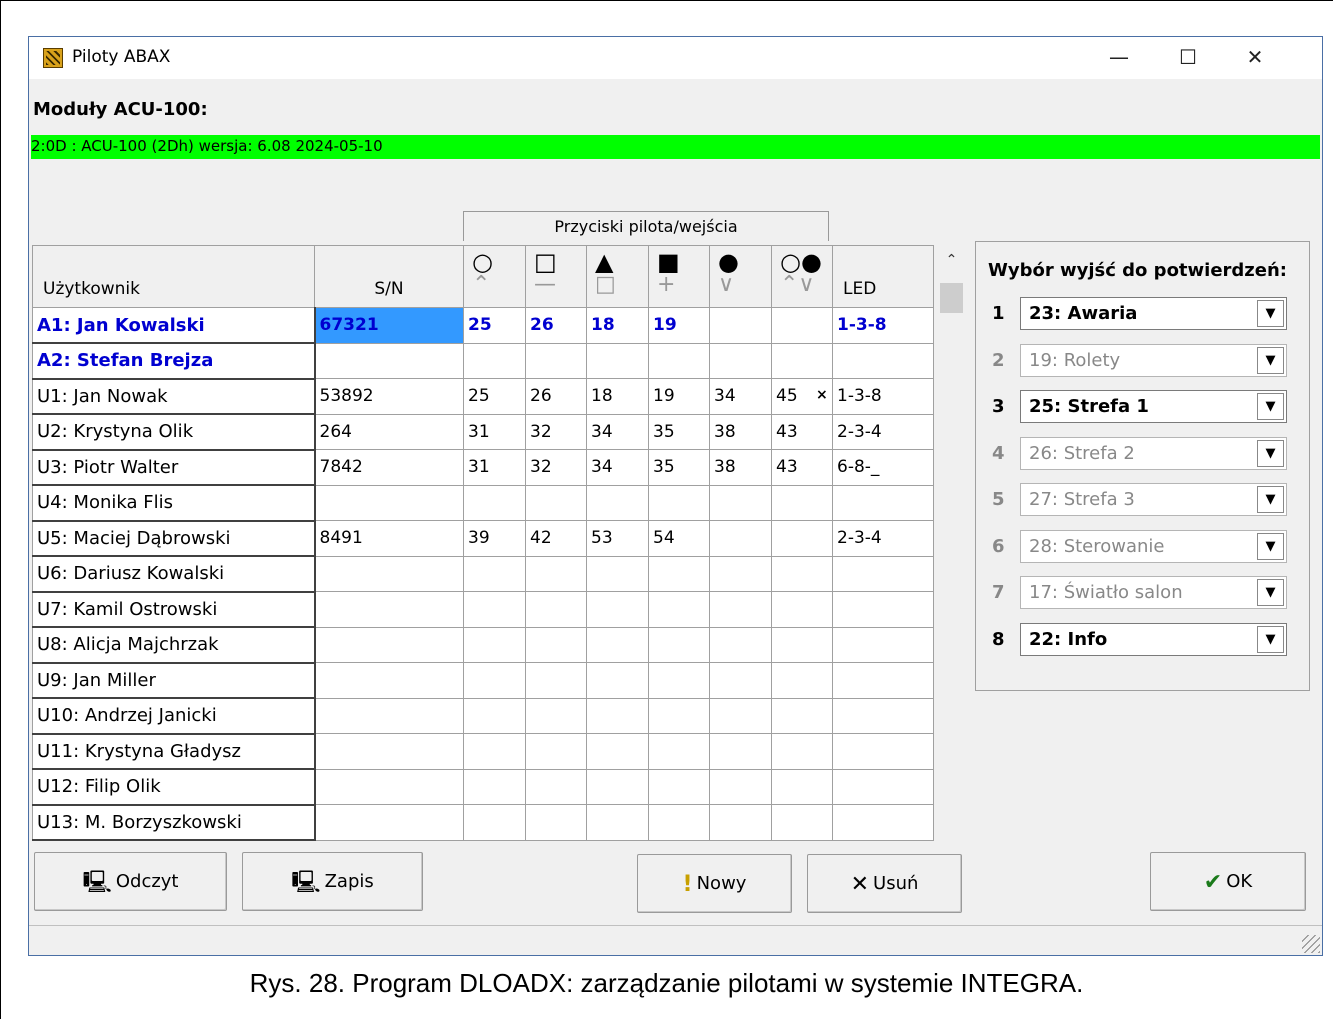 The image size is (1333, 1019). Describe the element at coordinates (883, 276) in the screenshot. I see `col-header-led: LED` at that location.